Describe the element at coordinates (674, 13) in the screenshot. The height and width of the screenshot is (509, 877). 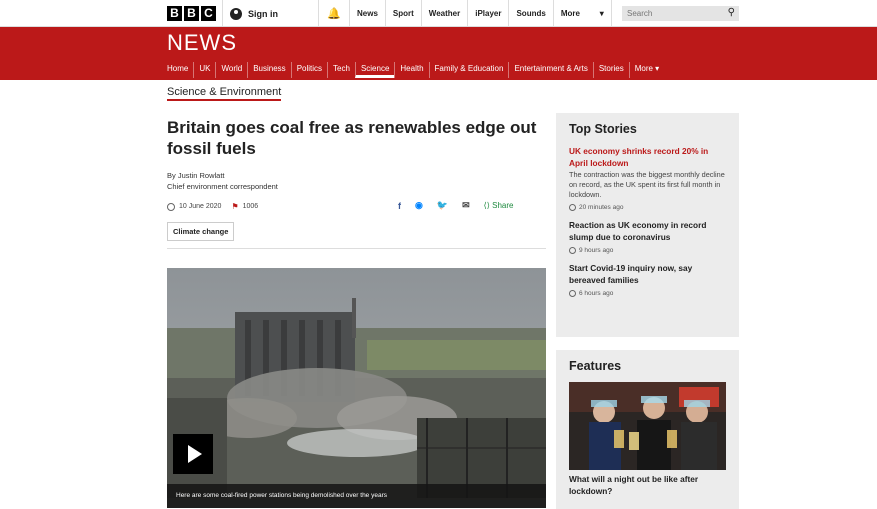
I see `search-input` at that location.